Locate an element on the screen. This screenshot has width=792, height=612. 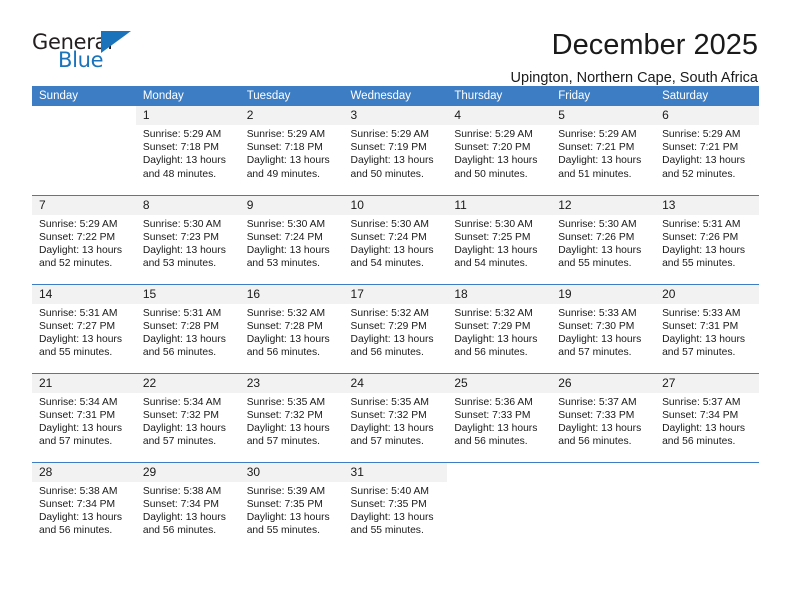
sunset-text: Sunset: 7:23 PM is located at coordinates (180, 237).